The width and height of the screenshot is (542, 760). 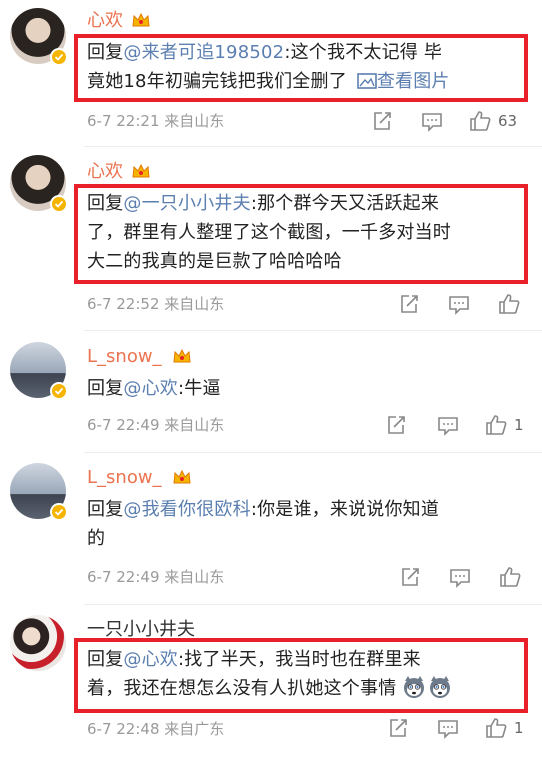 I want to click on comment-actions: 63, so click(x=455, y=121).